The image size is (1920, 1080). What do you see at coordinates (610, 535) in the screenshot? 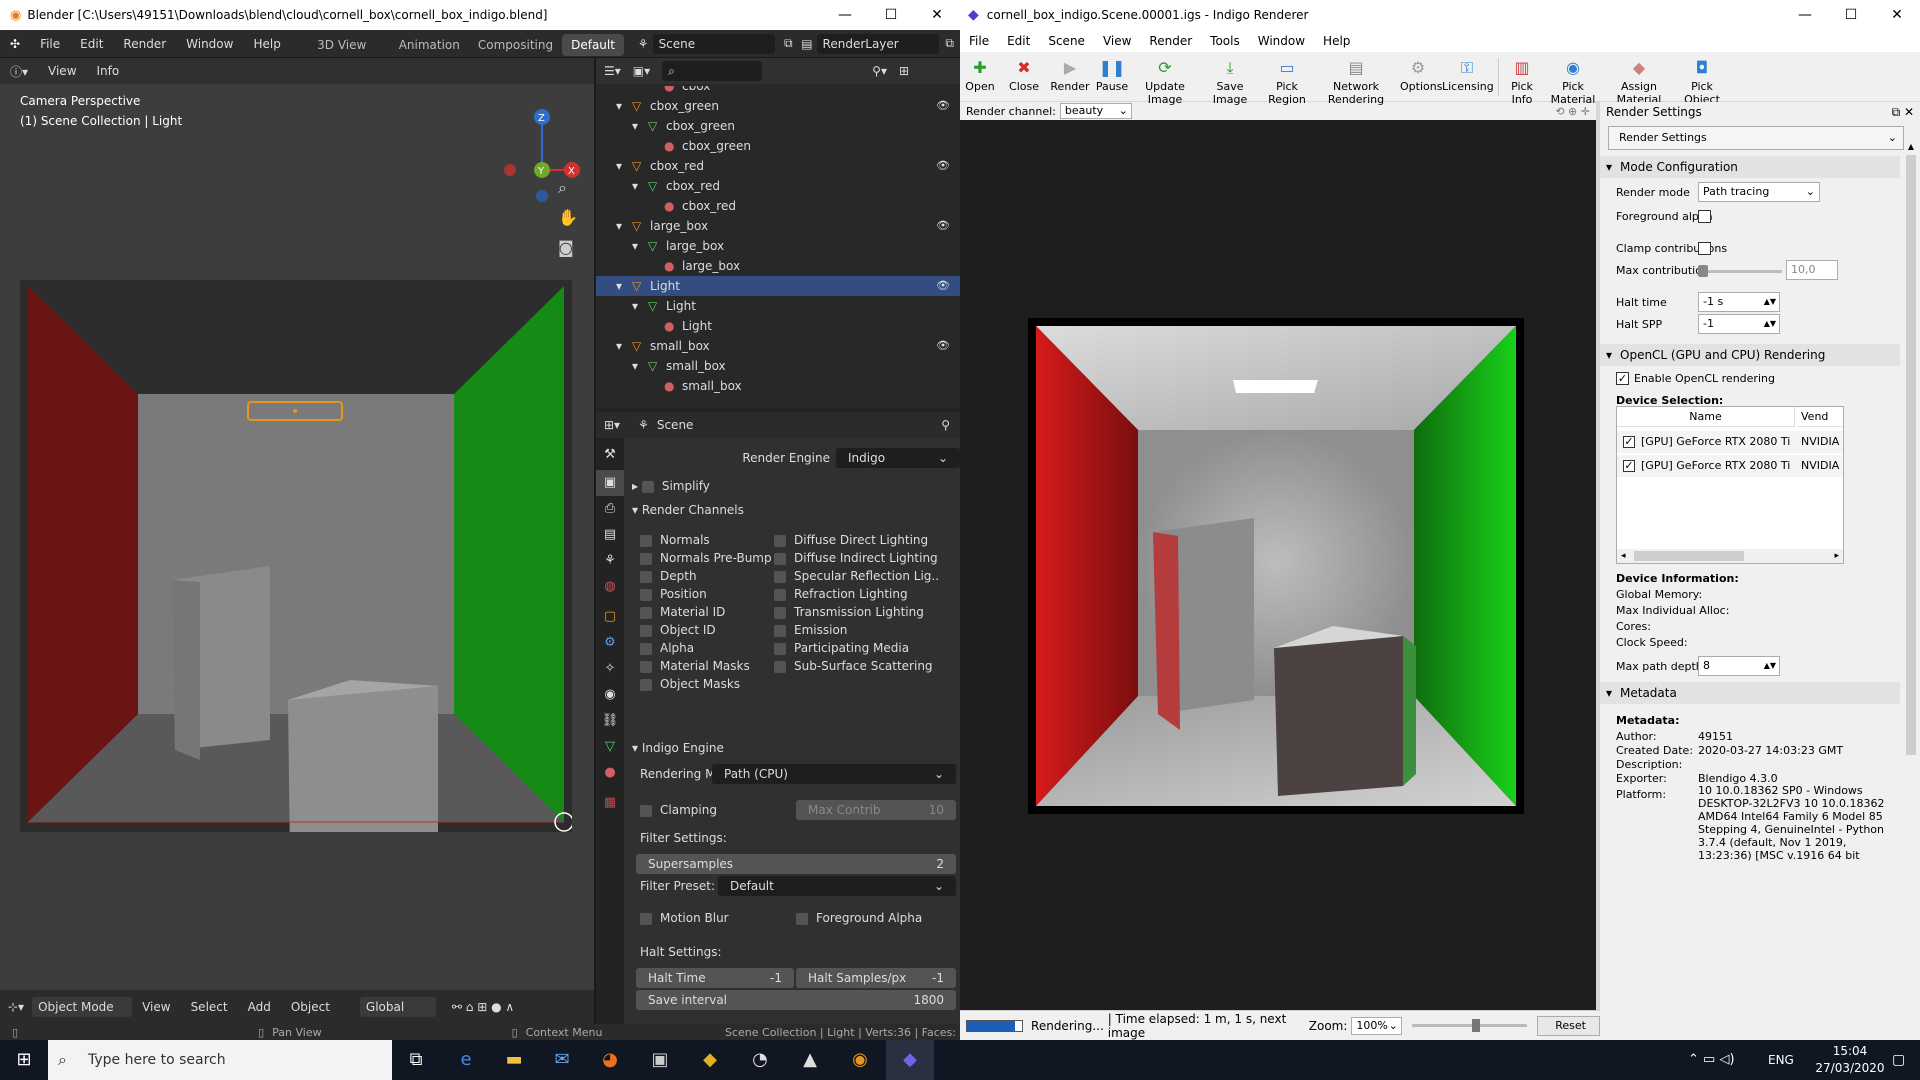
I see `view-layer-tab-icon: ▤` at bounding box center [610, 535].